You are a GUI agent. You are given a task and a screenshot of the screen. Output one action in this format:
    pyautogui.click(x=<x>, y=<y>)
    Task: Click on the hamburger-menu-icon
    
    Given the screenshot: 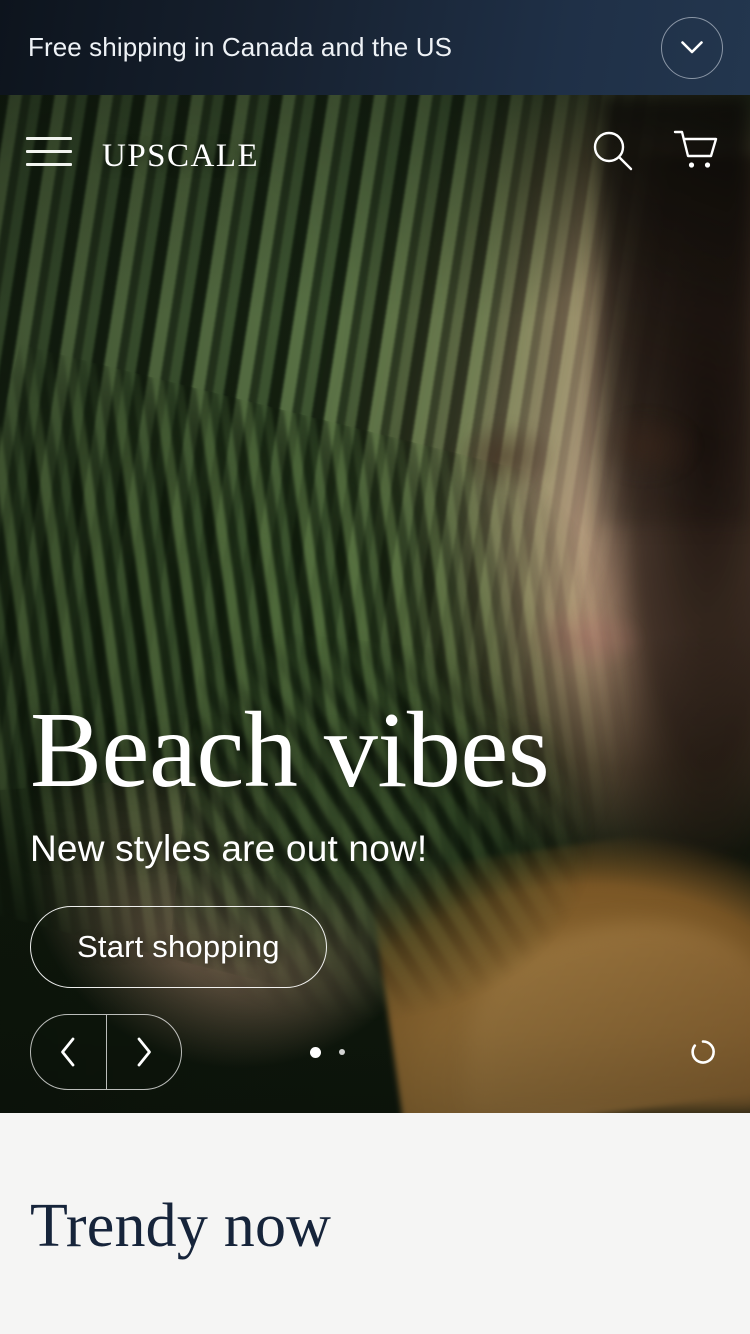 What is the action you would take?
    pyautogui.click(x=55, y=151)
    